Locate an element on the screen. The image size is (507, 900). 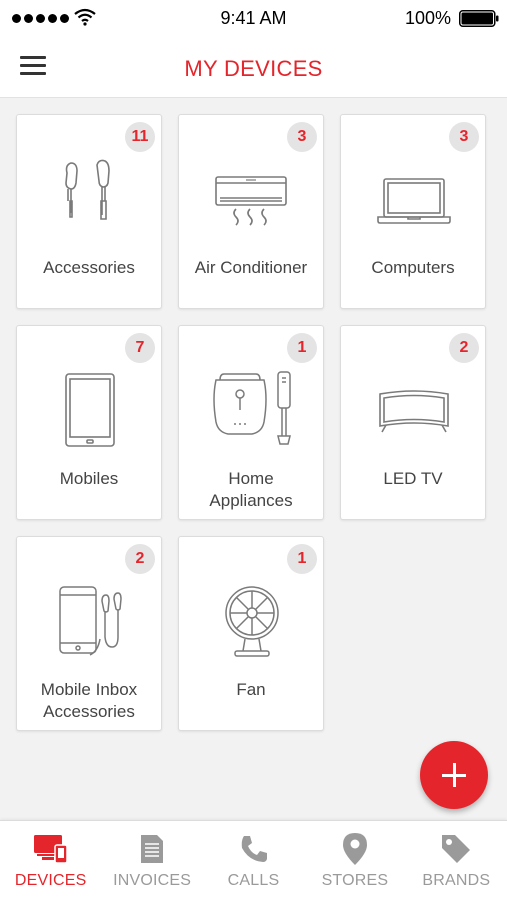
tab-devices: DEVICES is located at coordinates (50, 860).